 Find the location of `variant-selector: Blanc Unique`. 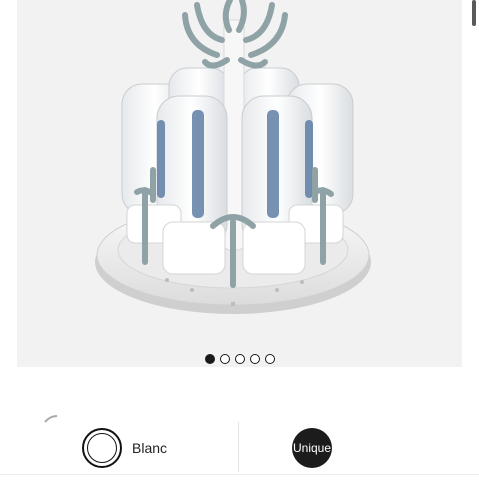

variant-selector: Blanc Unique is located at coordinates (239, 448).